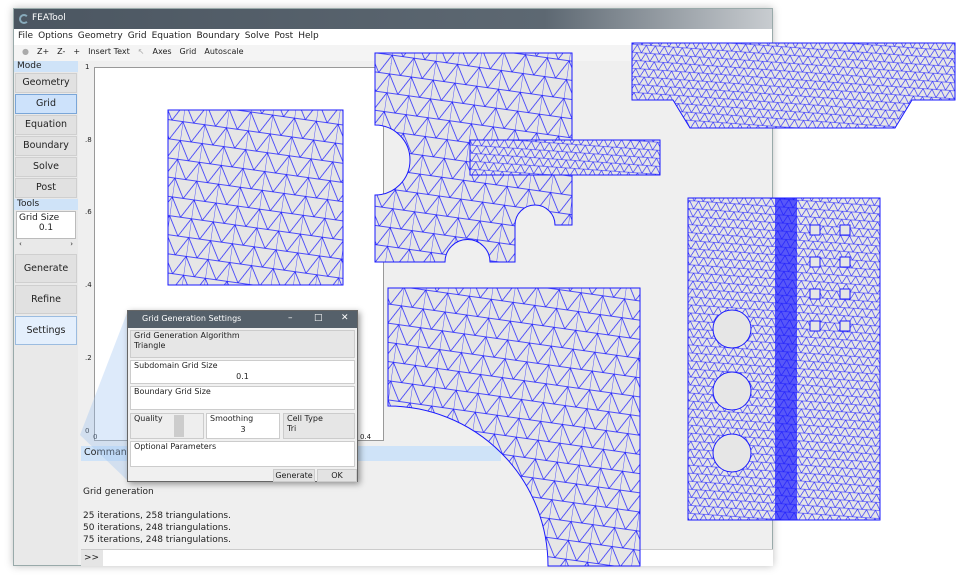 This screenshot has height=581, width=960. What do you see at coordinates (172, 391) in the screenshot?
I see `boundary-label: Boundary Grid Size` at bounding box center [172, 391].